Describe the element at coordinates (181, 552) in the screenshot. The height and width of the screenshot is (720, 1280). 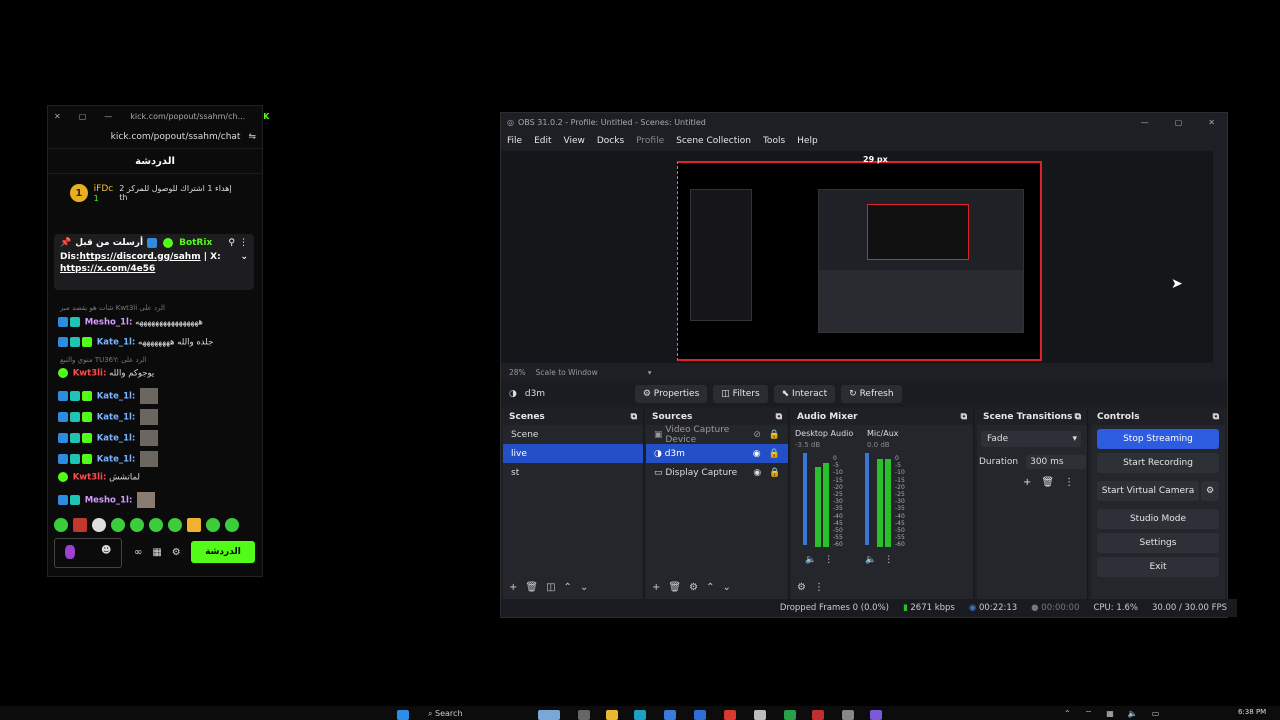
I see `settings-gear-icon: ⚙` at that location.